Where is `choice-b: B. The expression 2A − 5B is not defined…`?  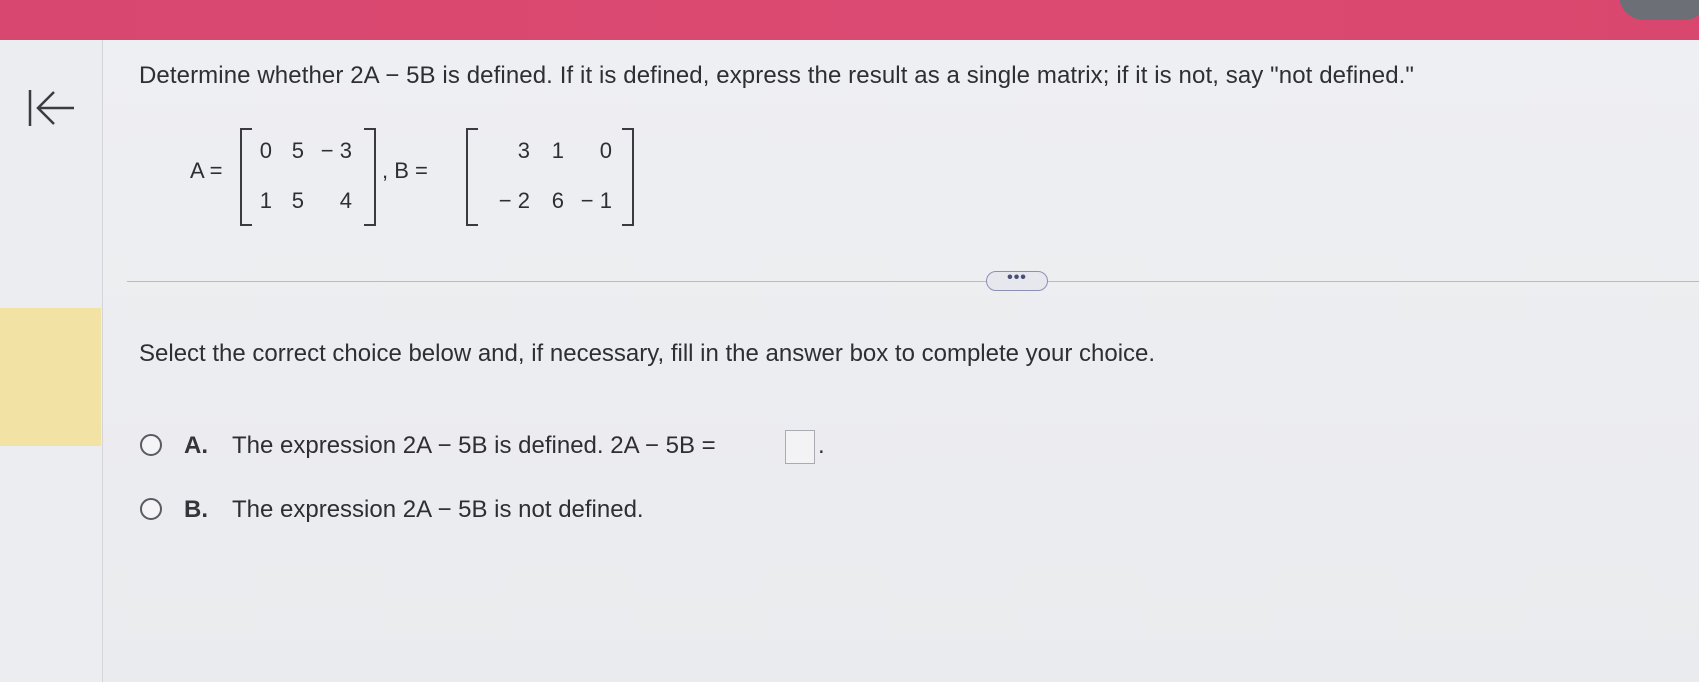
choice-b: B. The expression 2A − 5B is not defined… is located at coordinates (590, 512).